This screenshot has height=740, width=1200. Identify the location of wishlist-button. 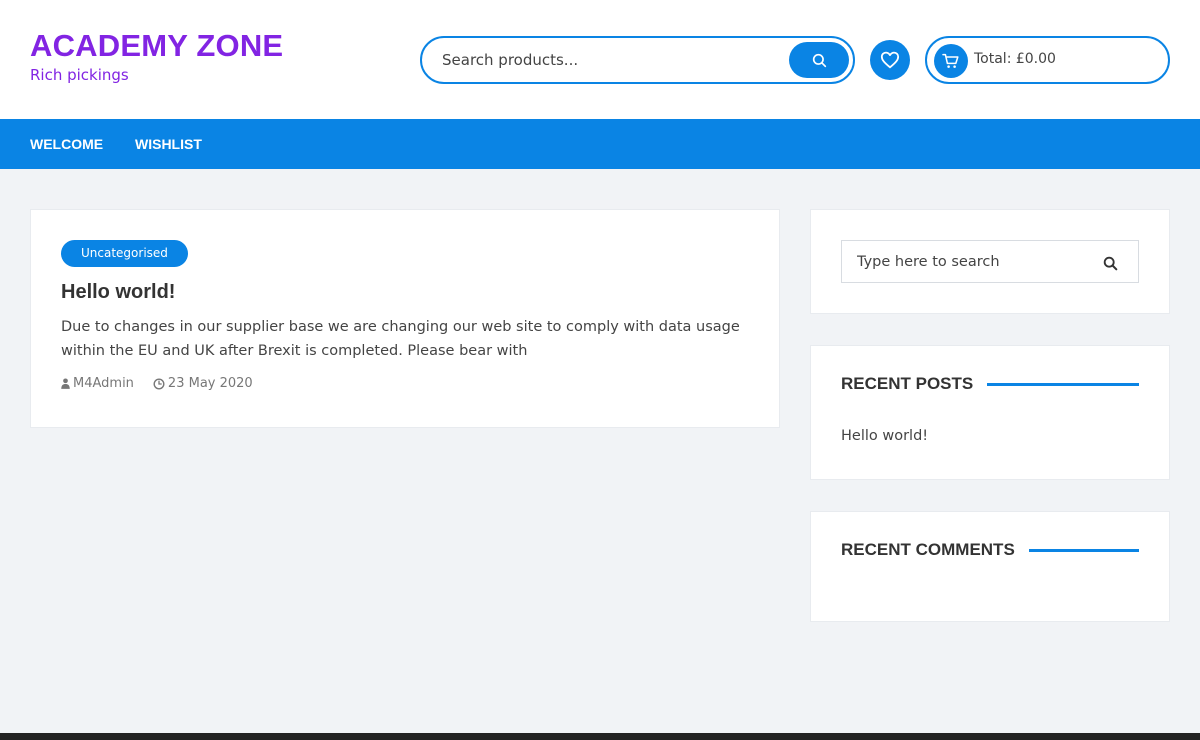
(890, 60).